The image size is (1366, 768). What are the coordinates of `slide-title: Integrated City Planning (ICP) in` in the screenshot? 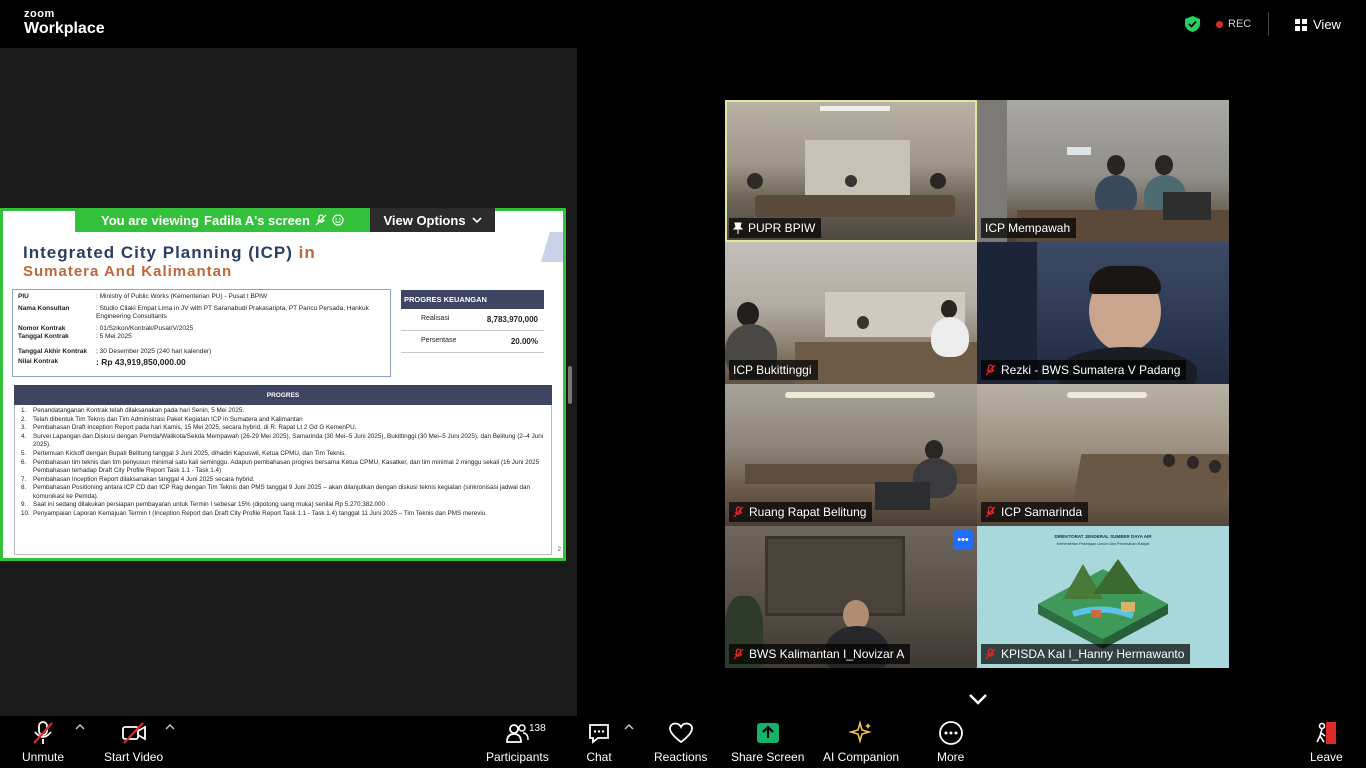 It's located at (169, 253).